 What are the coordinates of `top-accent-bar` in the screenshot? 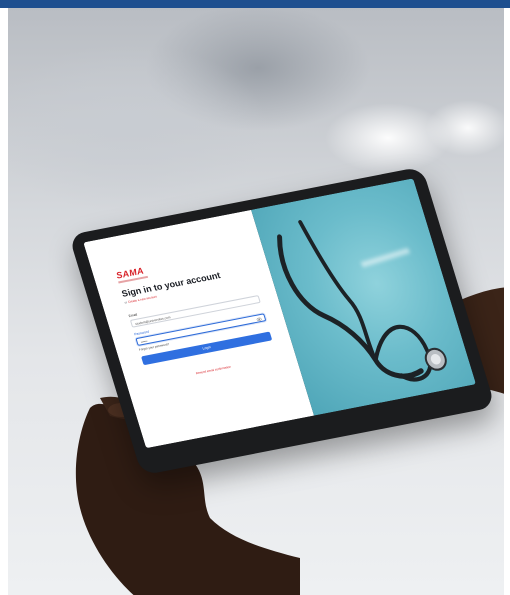 It's located at (255, 4).